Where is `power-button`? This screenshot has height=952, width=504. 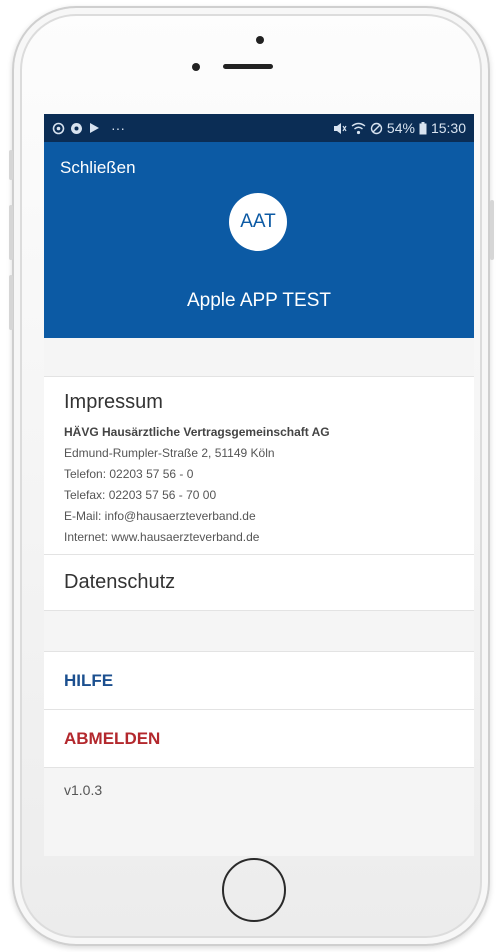
power-button is located at coordinates (492, 230).